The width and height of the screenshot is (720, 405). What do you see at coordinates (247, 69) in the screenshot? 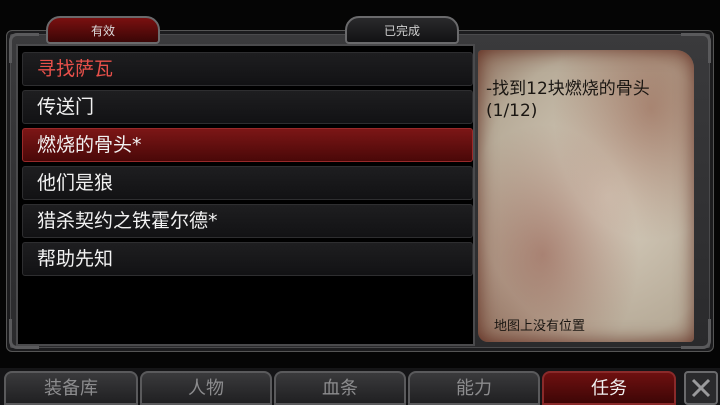
I see `quest-row-title: 寻找萨瓦` at bounding box center [247, 69].